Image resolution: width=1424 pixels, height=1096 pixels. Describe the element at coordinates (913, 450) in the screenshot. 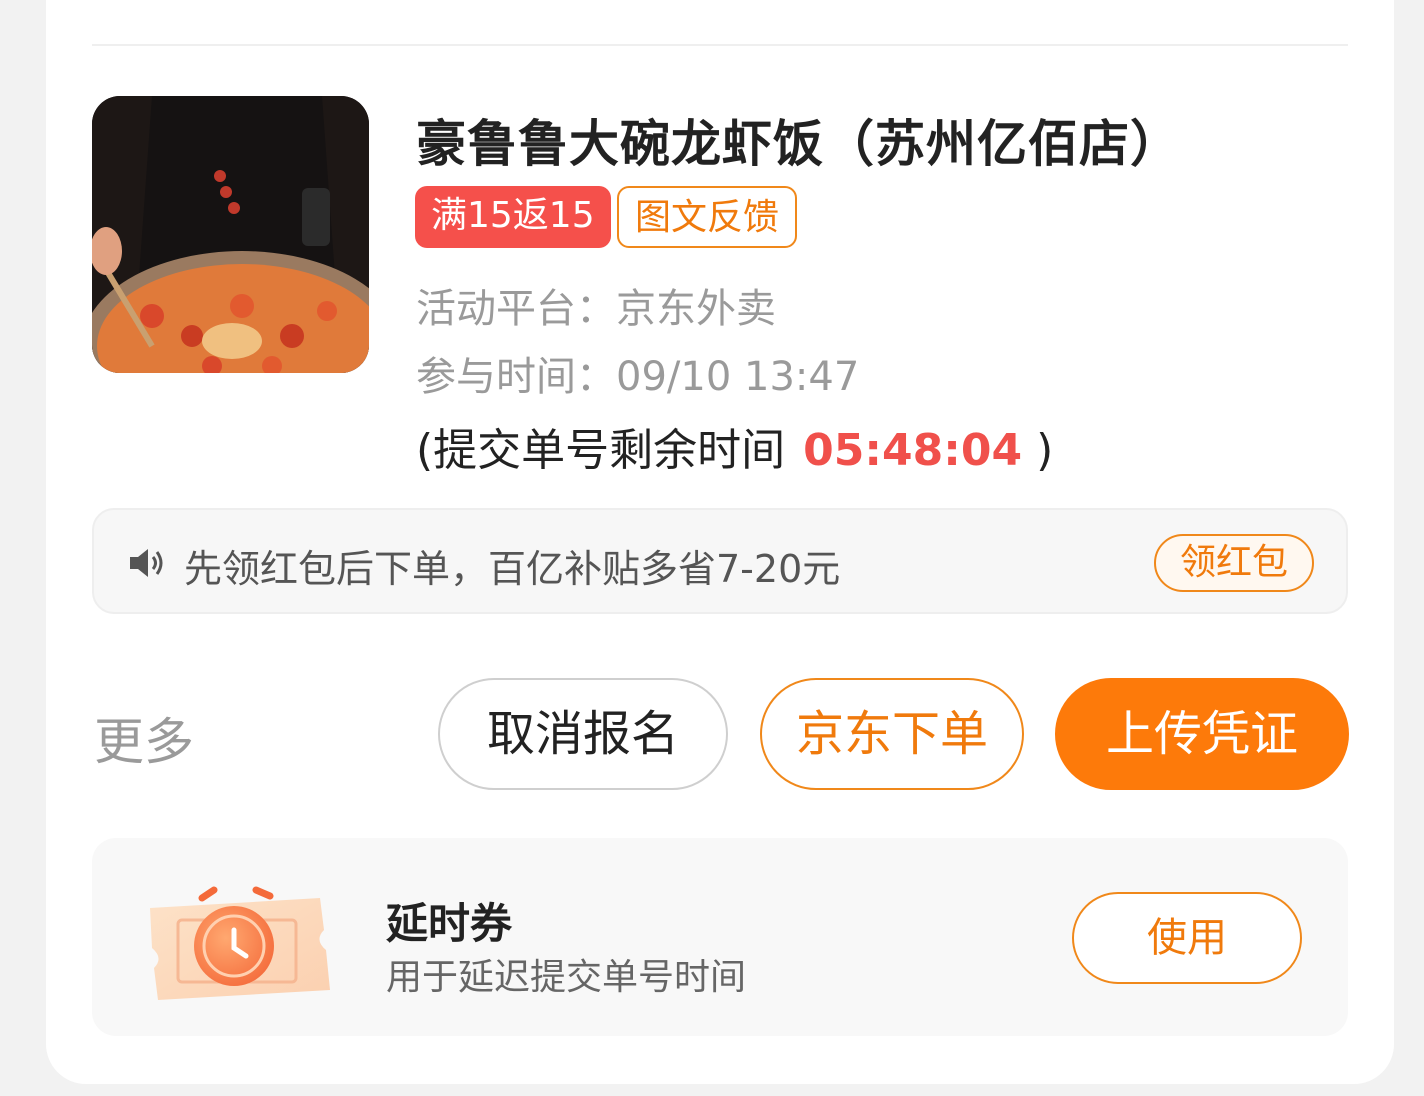

I see `countdown-timer: 05:48:04` at that location.